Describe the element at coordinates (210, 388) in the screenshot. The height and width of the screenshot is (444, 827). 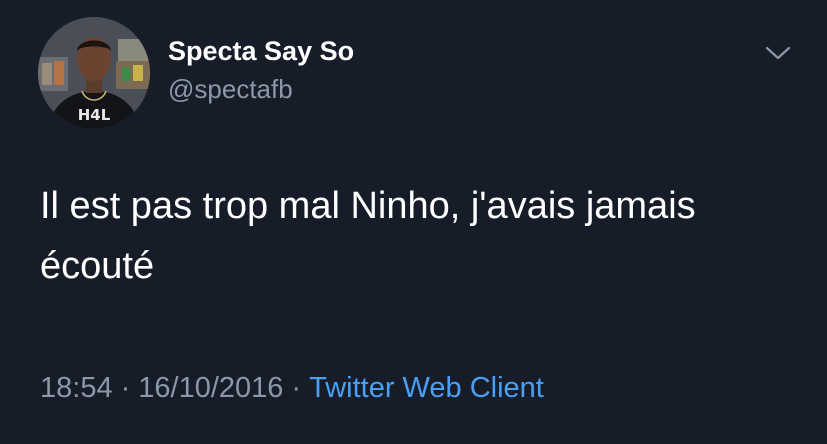
I see `tweet-date: 16/10/2016` at that location.